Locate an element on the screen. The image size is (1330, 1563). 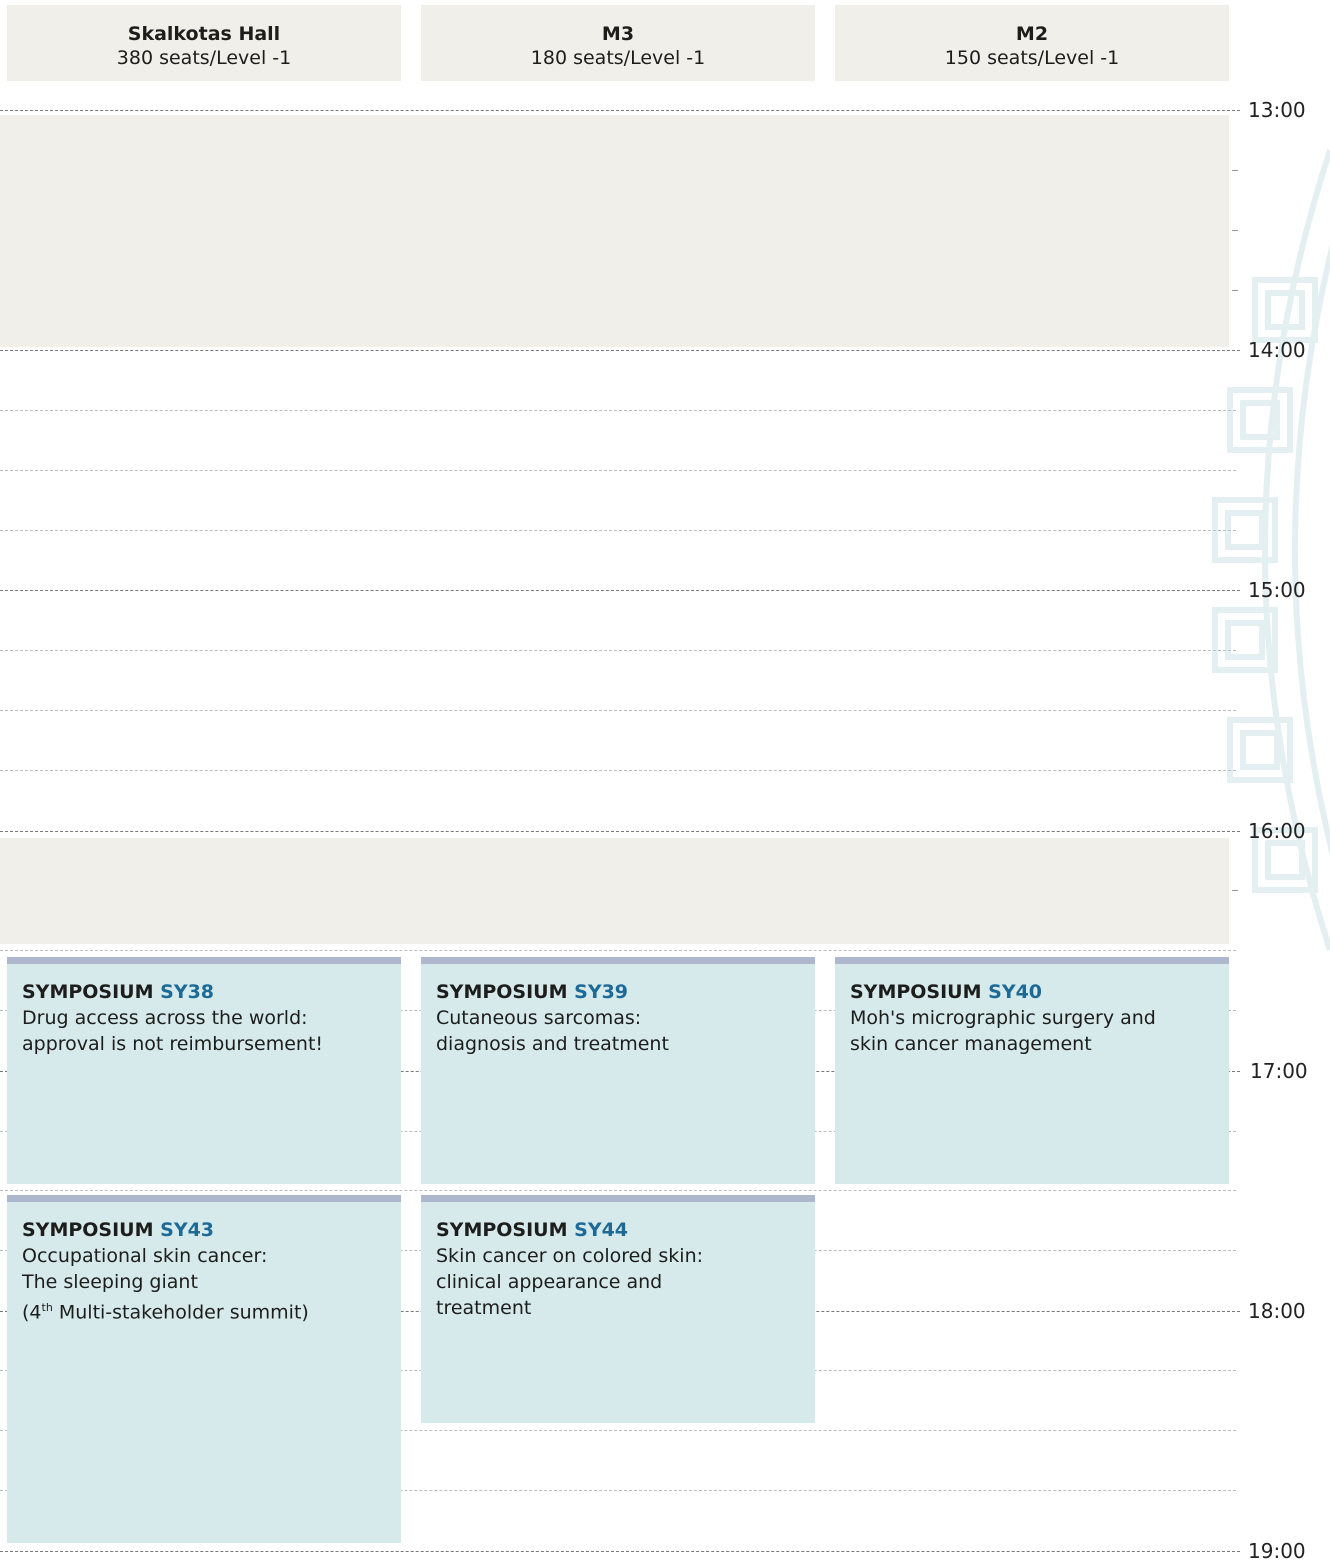
time-label: 18:00 is located at coordinates (1277, 1311).